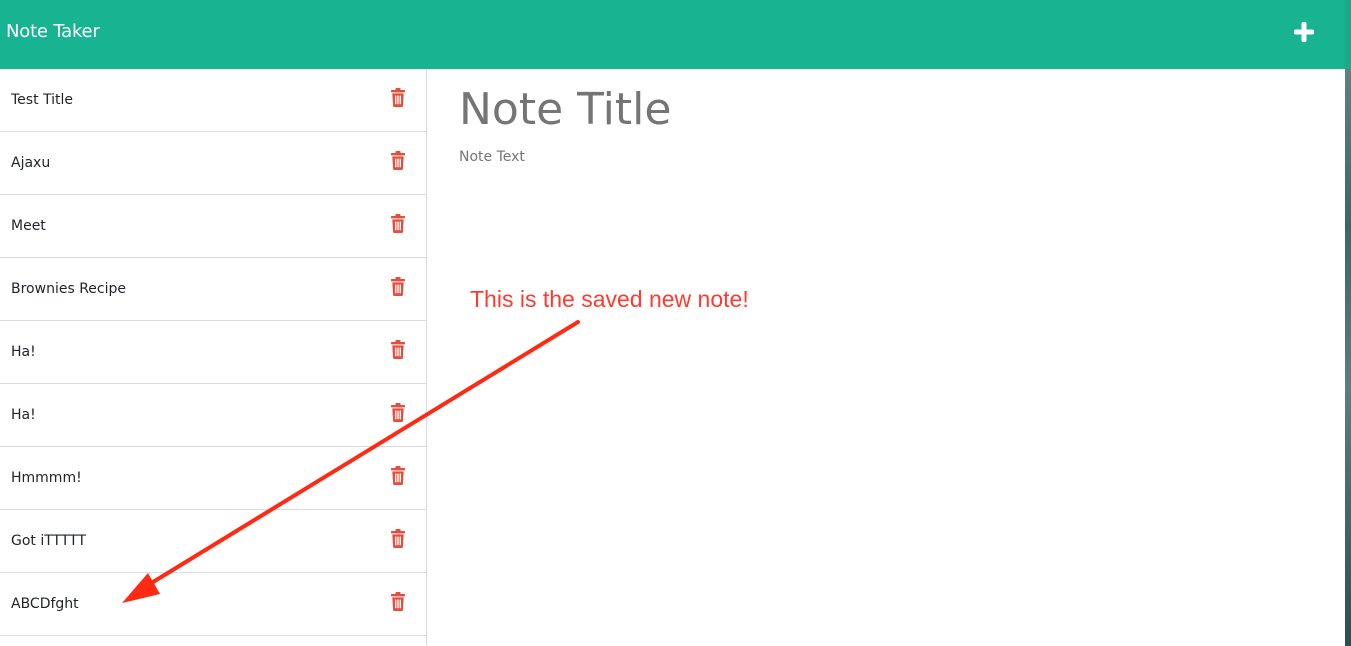  I want to click on note-title-input, so click(759, 109).